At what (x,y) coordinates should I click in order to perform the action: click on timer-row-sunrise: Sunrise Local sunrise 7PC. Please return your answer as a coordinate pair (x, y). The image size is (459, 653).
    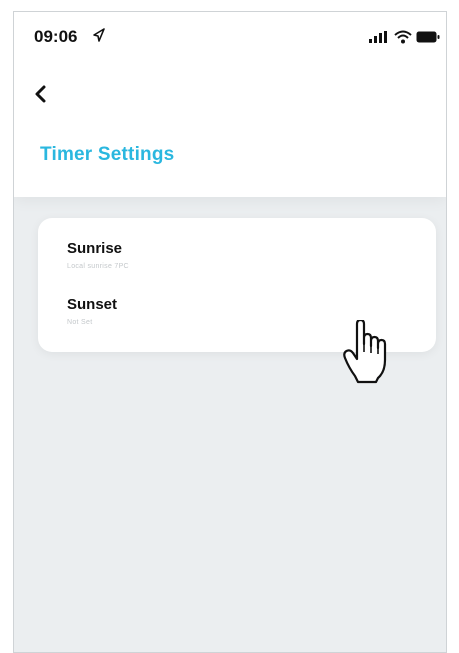
    Looking at the image, I should click on (237, 264).